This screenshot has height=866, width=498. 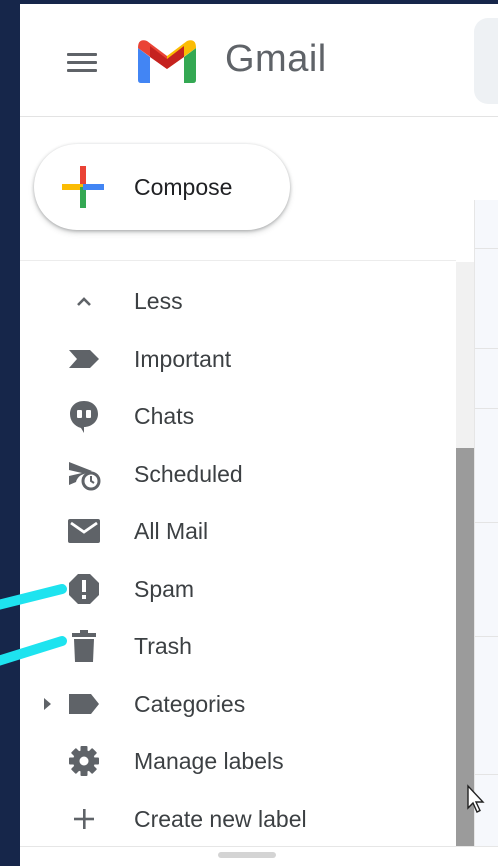 What do you see at coordinates (84, 531) in the screenshot?
I see `envelope-icon` at bounding box center [84, 531].